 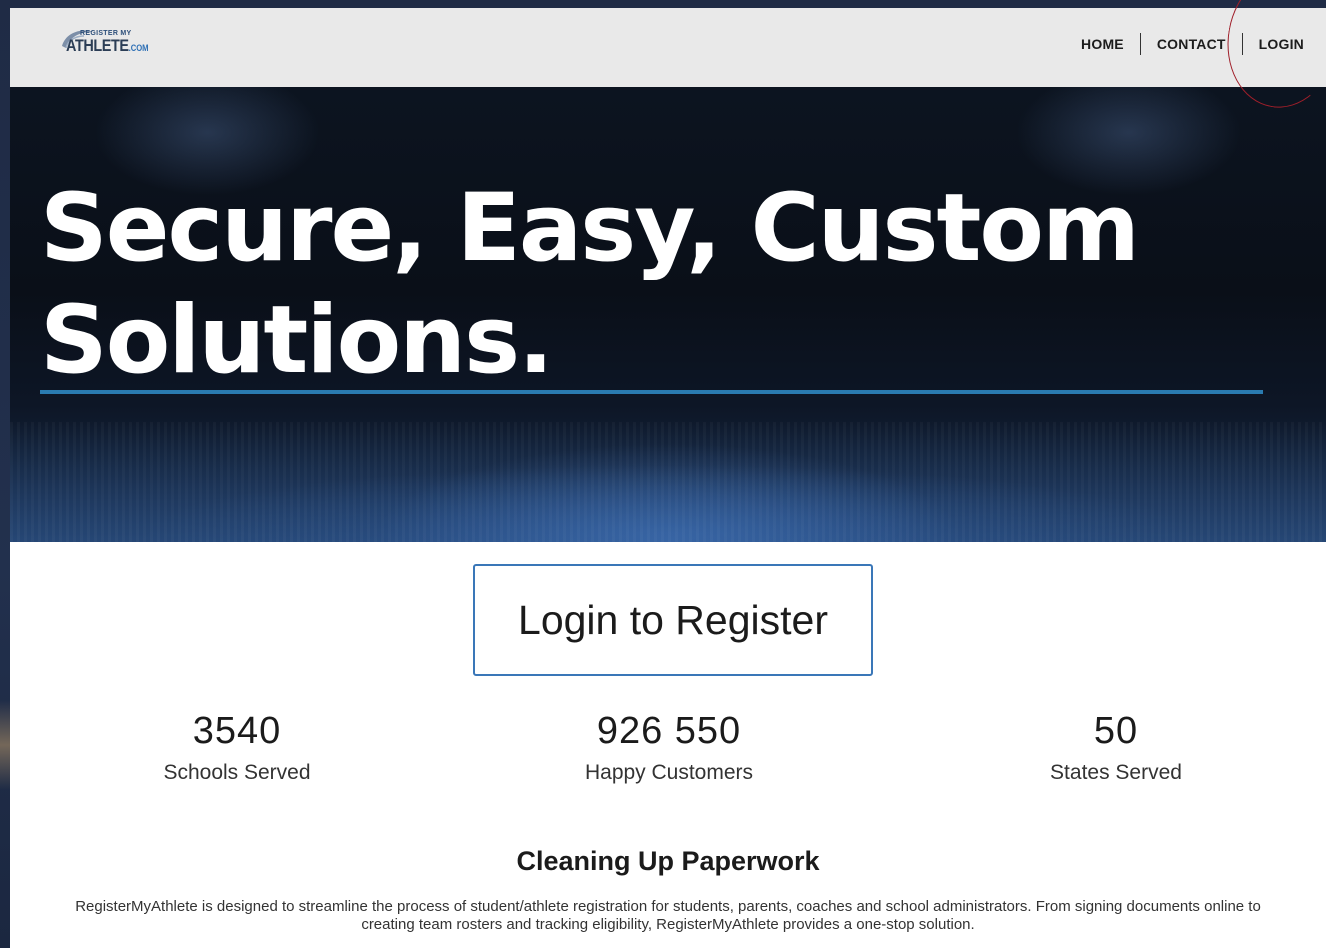 What do you see at coordinates (668, 482) in the screenshot?
I see `hero-floor-texture` at bounding box center [668, 482].